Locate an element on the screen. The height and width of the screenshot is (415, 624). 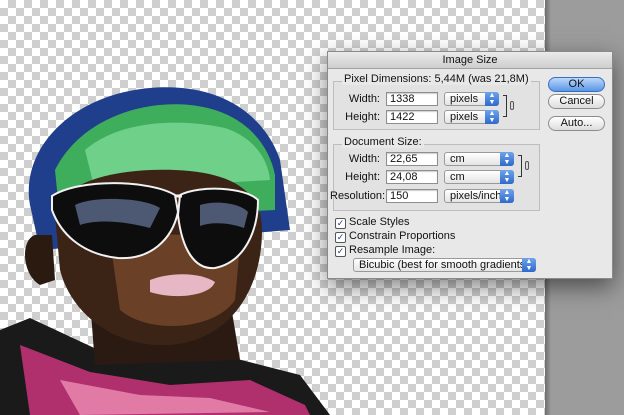
document-width-unit-value: cm is located at coordinates (457, 159).